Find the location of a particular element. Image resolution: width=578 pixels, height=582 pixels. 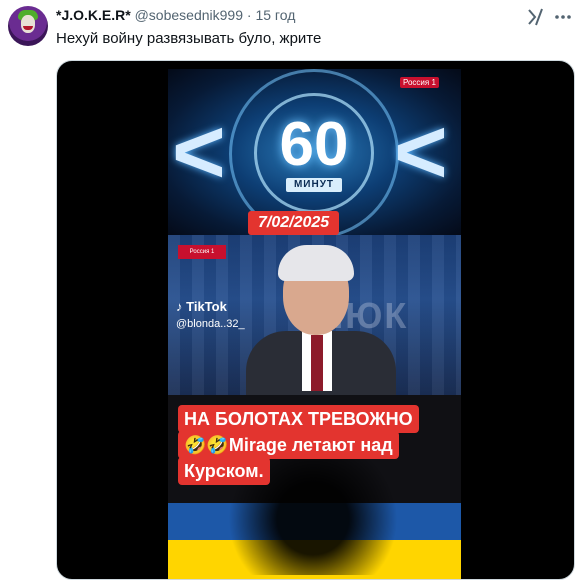

more-icon is located at coordinates (563, 17).